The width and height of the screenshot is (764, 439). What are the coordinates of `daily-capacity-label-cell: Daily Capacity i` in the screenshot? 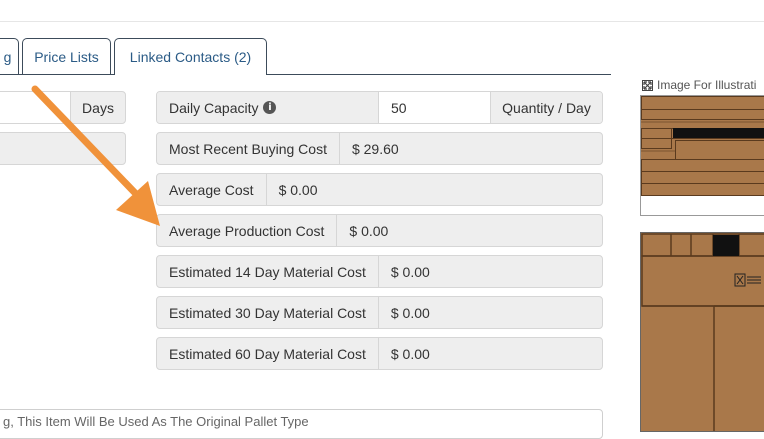 It's located at (268, 107).